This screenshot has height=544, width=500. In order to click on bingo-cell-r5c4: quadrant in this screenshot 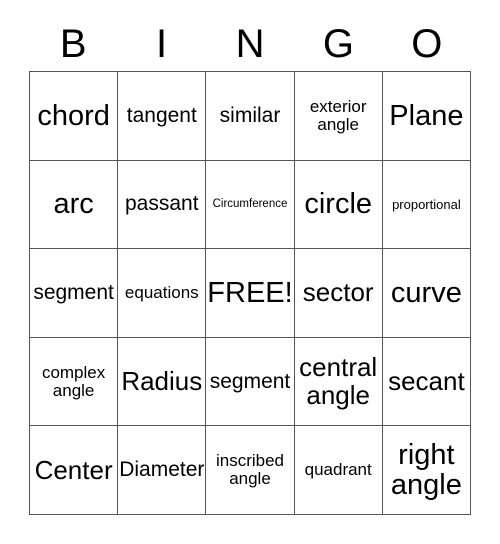, I will do `click(338, 470)`.